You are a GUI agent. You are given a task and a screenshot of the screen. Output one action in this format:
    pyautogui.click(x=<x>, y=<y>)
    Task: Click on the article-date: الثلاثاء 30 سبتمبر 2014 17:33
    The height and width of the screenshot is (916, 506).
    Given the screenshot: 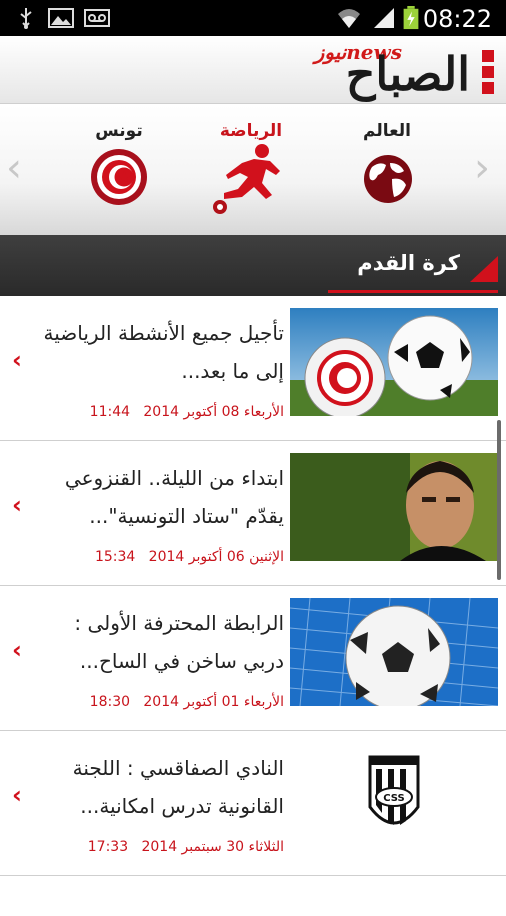 What is the action you would take?
    pyautogui.click(x=154, y=847)
    